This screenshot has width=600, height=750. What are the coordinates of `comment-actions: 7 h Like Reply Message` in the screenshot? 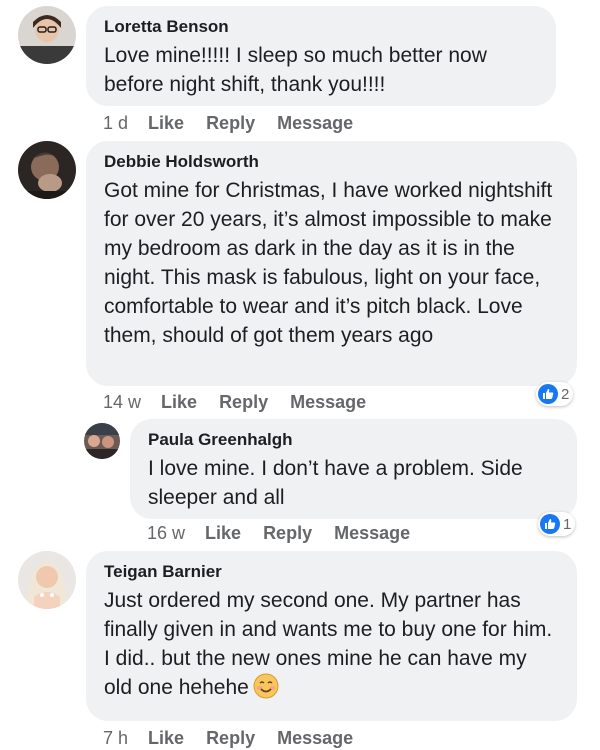 It's located at (239, 738).